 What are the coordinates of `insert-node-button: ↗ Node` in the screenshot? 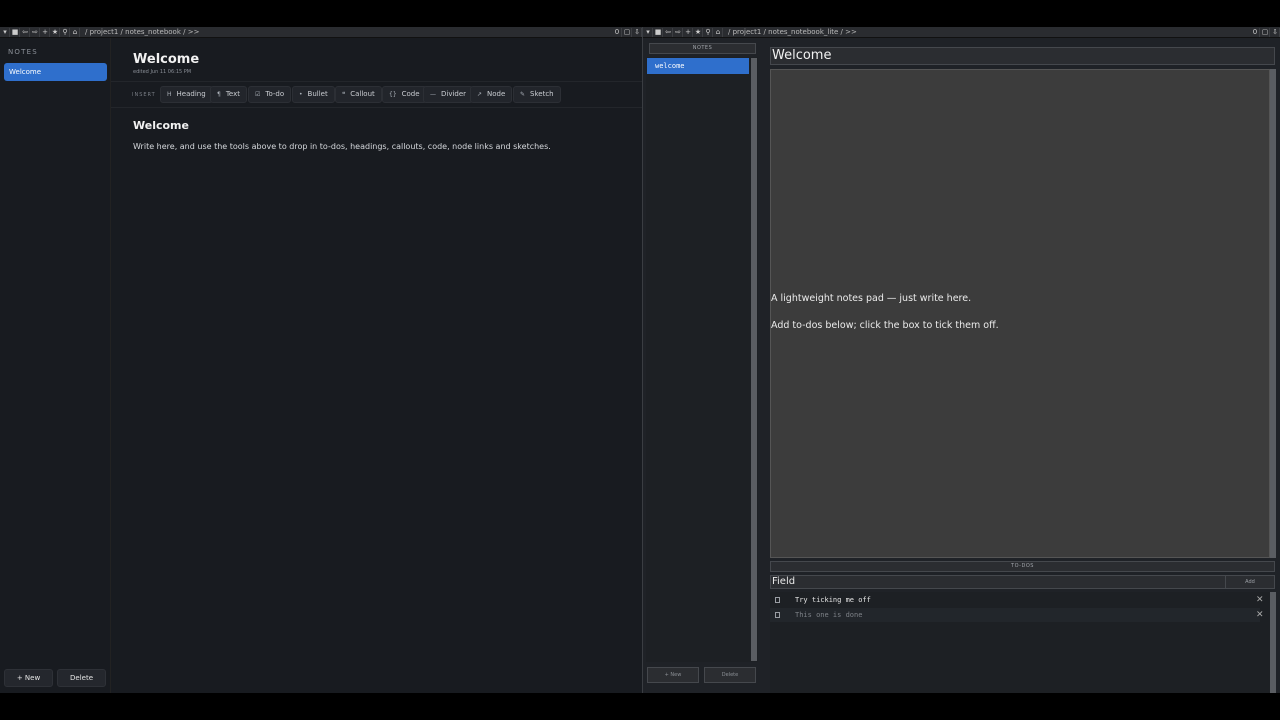 It's located at (491, 94).